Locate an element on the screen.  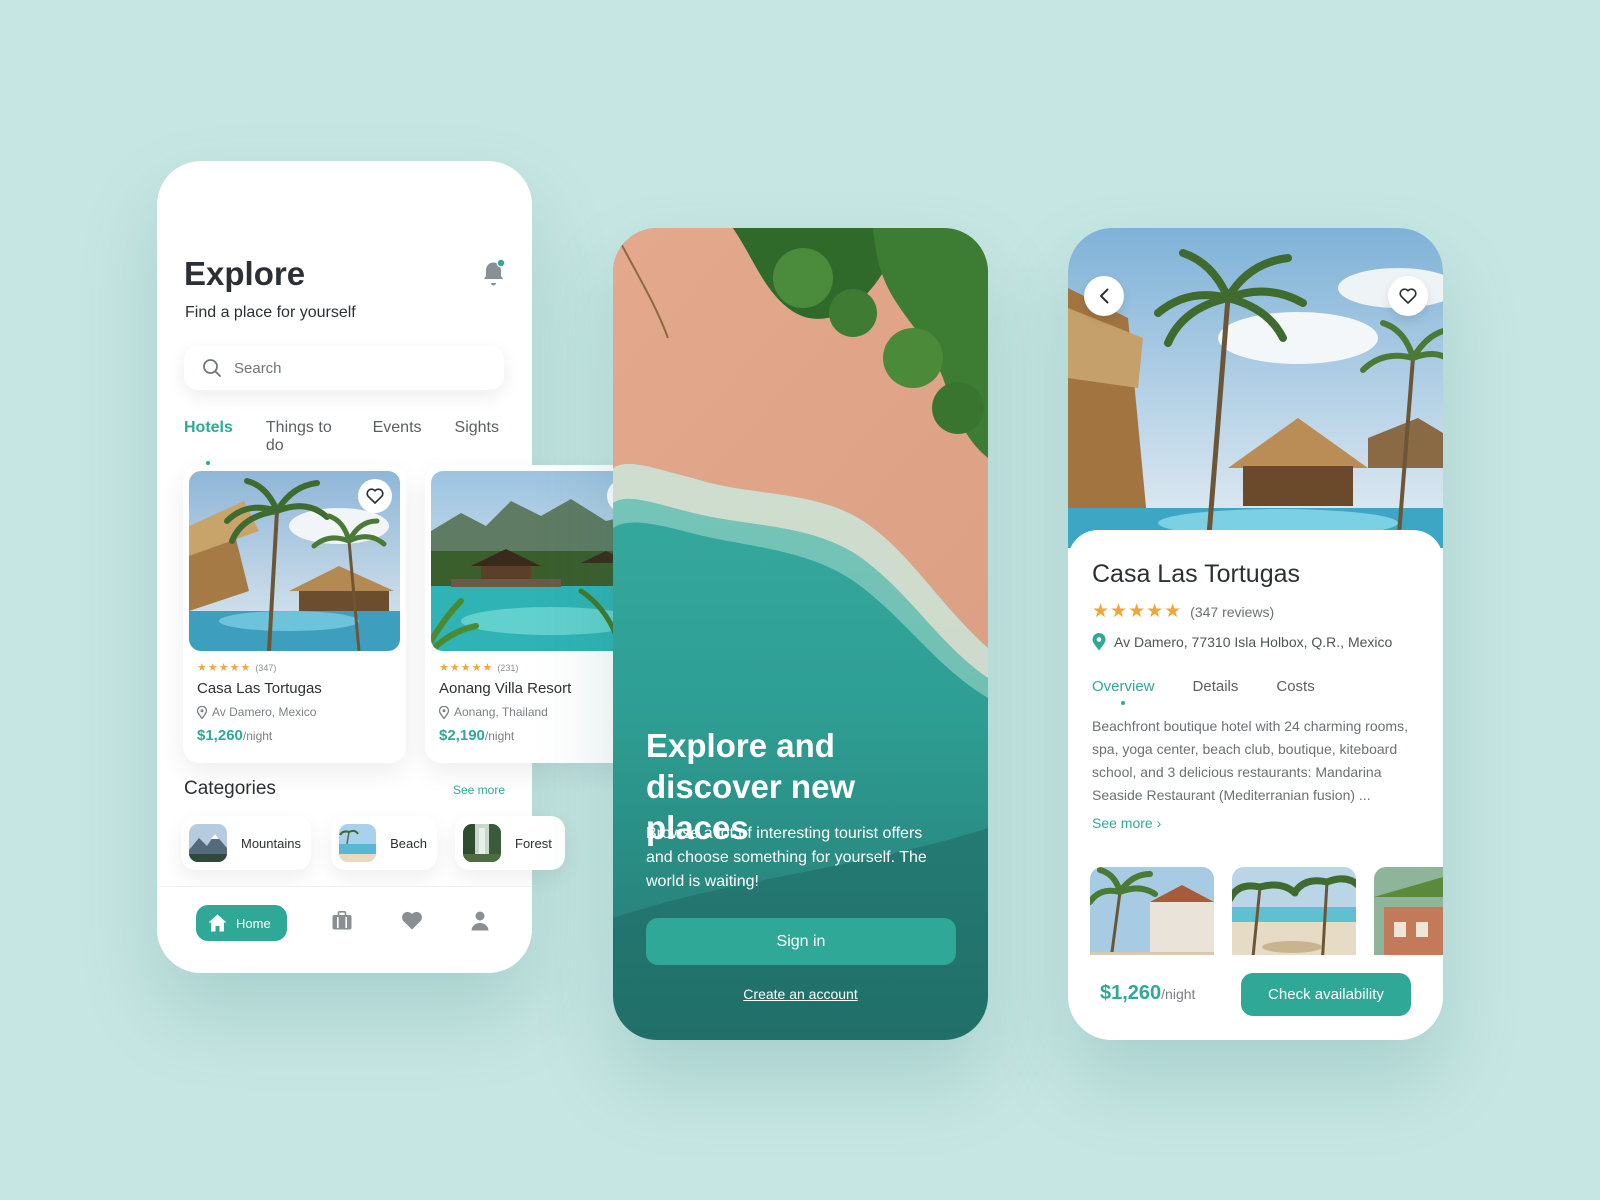
home-icon is located at coordinates (217, 923).